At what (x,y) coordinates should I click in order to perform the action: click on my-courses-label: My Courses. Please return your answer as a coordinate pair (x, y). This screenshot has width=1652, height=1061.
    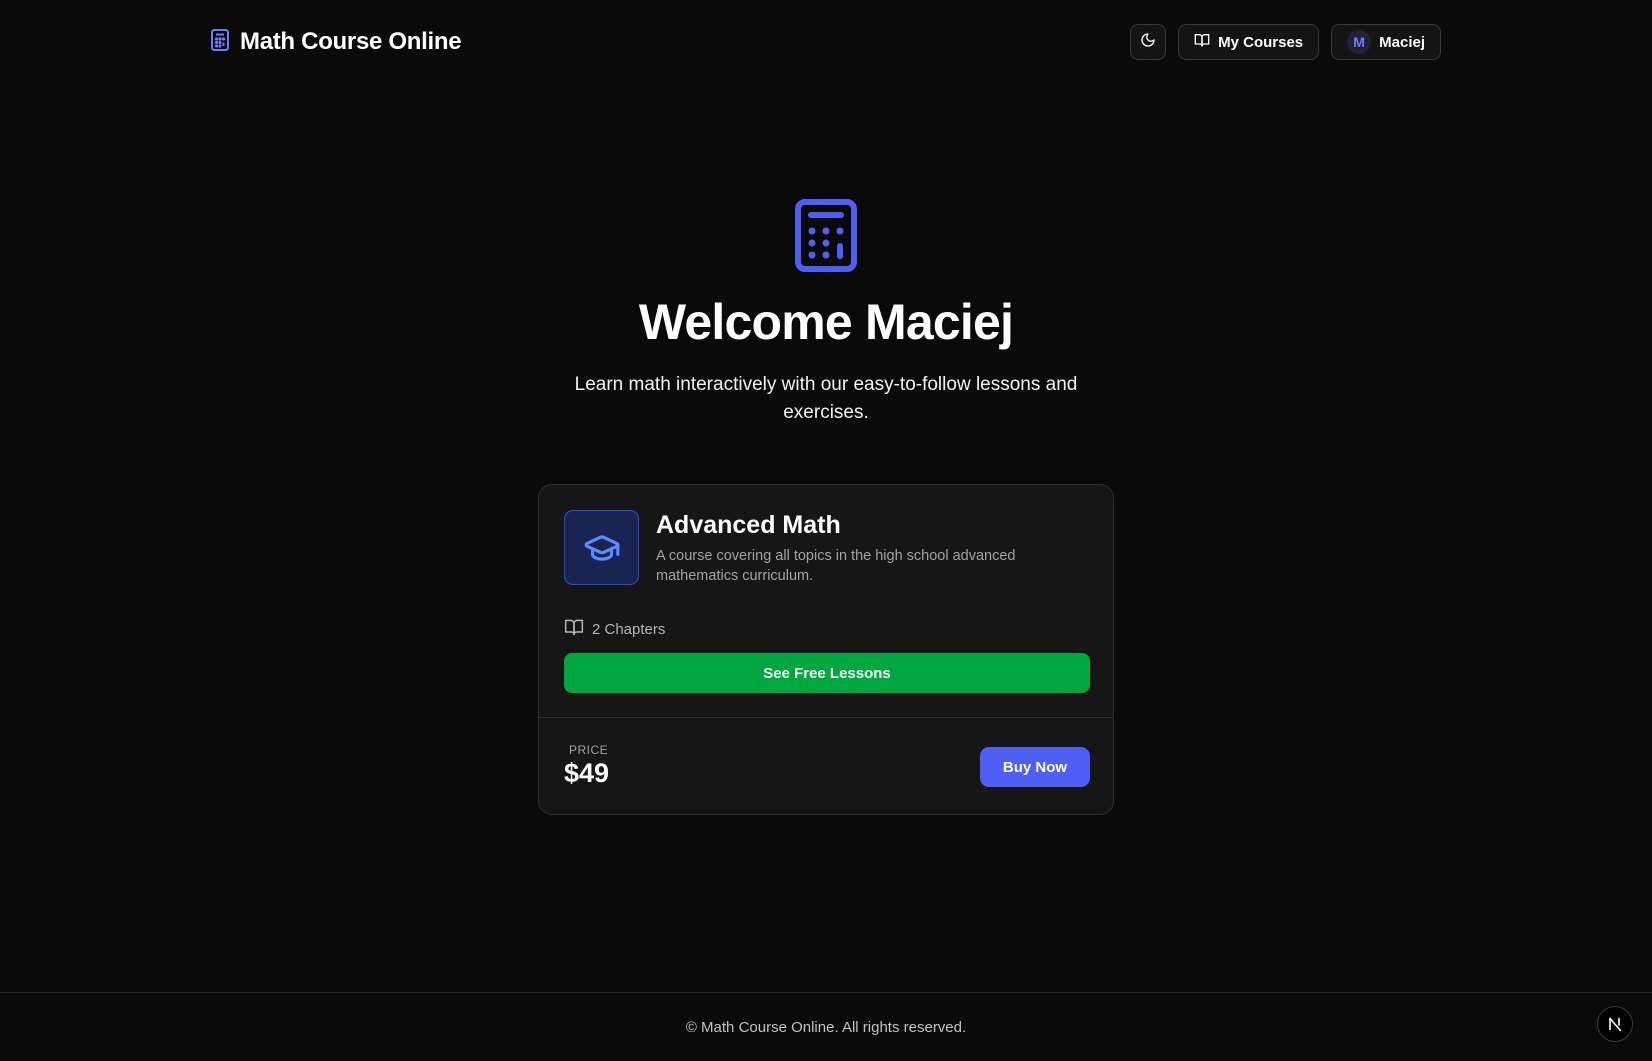
    Looking at the image, I should click on (1261, 42).